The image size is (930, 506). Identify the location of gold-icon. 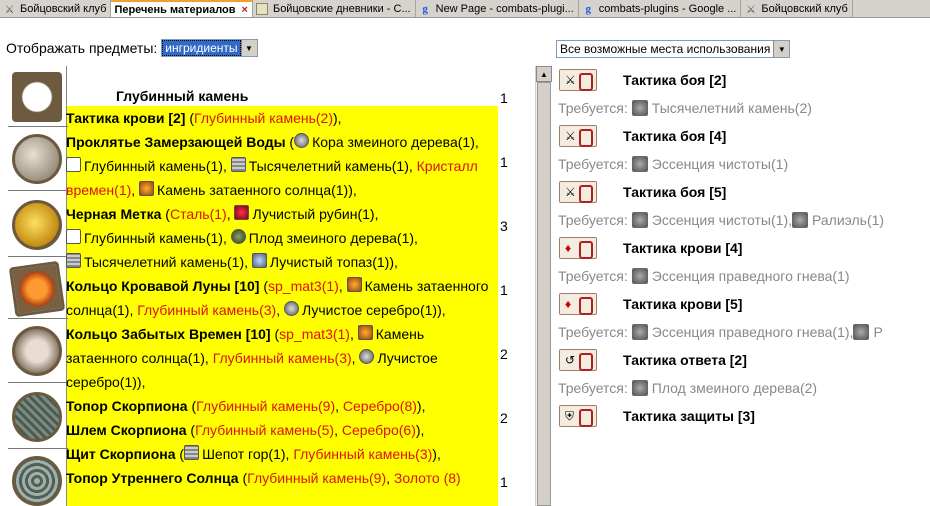
(37, 225).